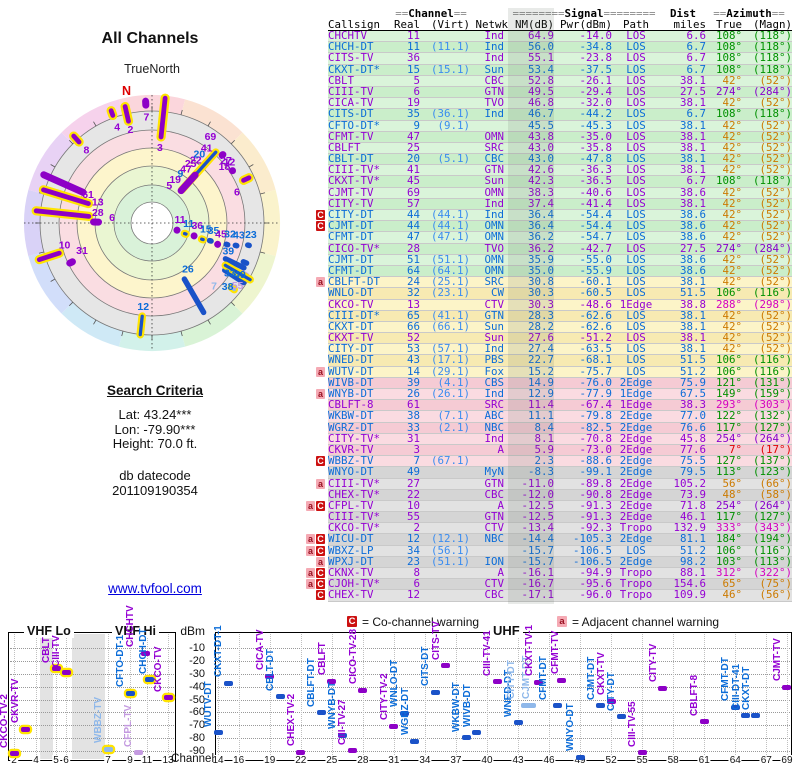 This screenshot has height=768, width=800. What do you see at coordinates (531, 316) in the screenshot?
I see `cell-nm: 28.3` at bounding box center [531, 316].